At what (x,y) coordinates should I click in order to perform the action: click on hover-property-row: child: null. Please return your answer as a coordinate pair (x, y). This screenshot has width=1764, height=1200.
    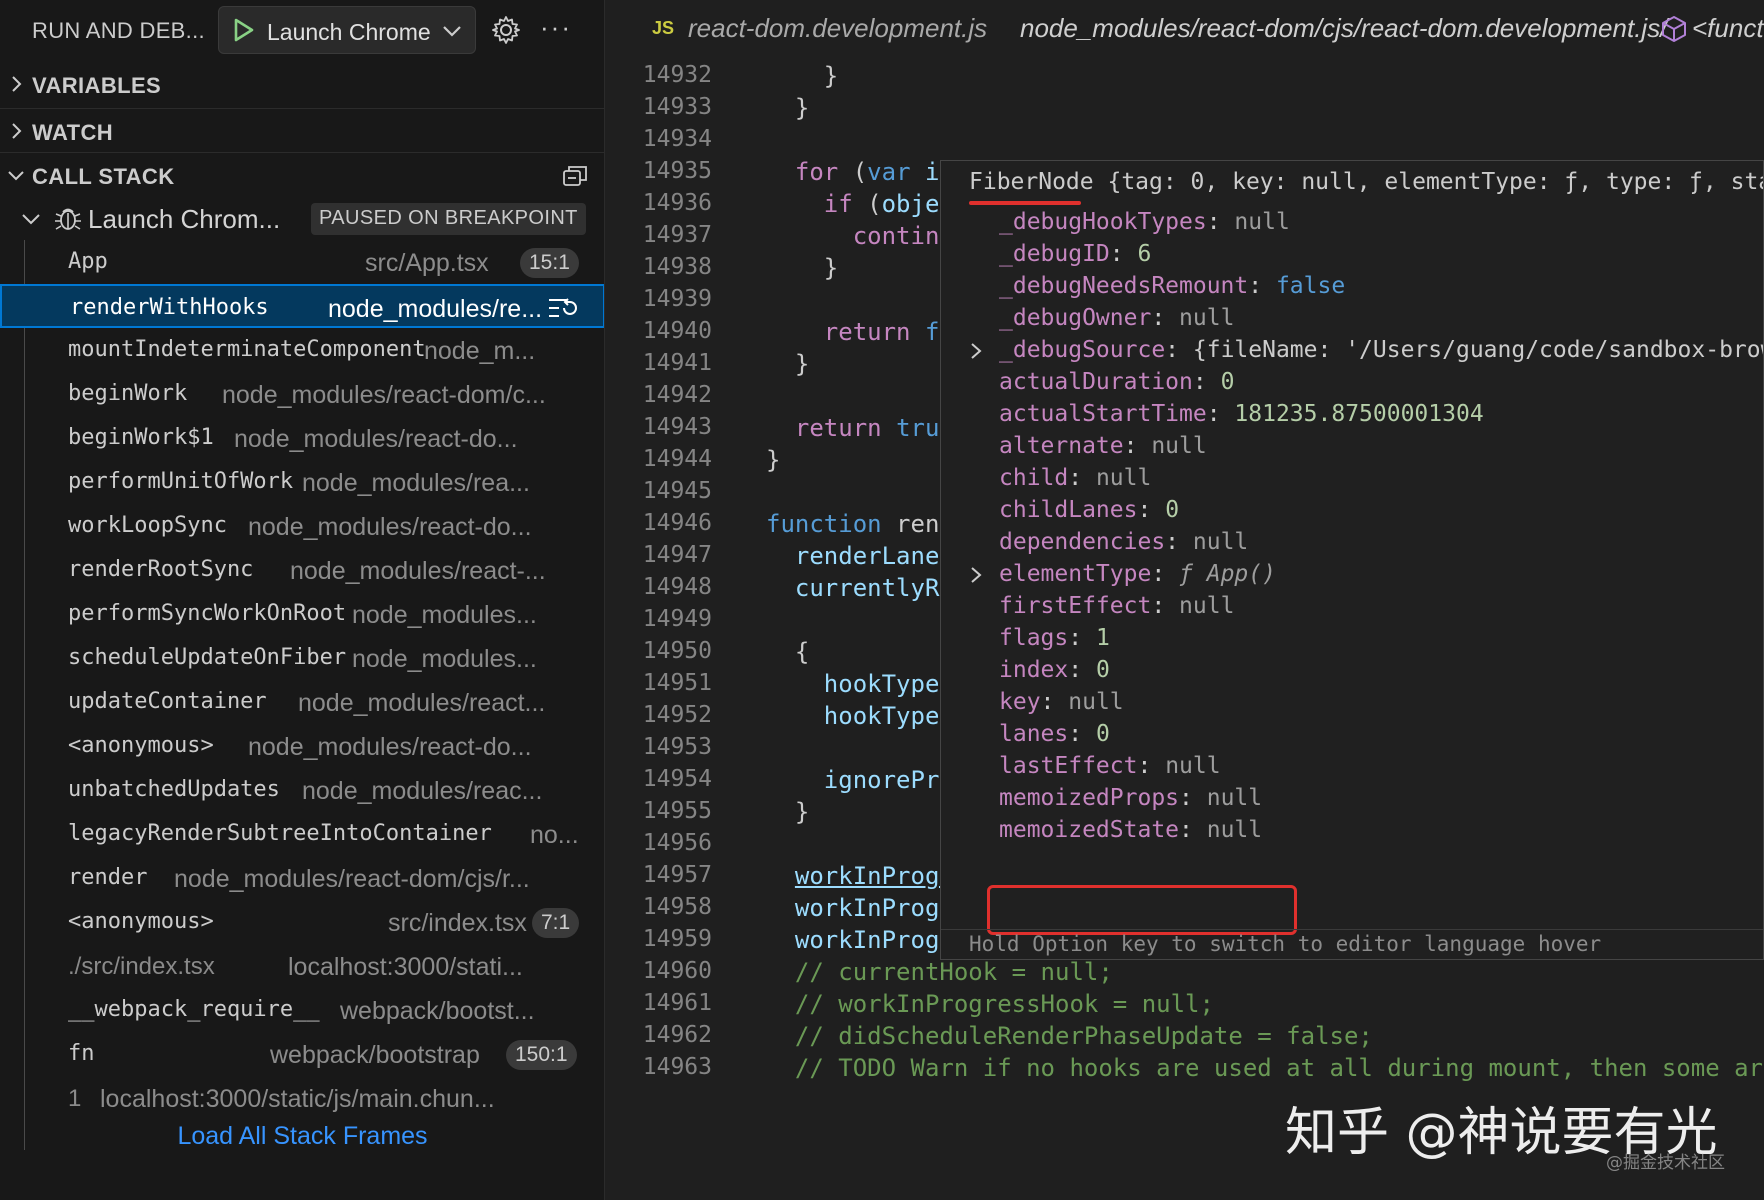
    Looking at the image, I should click on (1352, 479).